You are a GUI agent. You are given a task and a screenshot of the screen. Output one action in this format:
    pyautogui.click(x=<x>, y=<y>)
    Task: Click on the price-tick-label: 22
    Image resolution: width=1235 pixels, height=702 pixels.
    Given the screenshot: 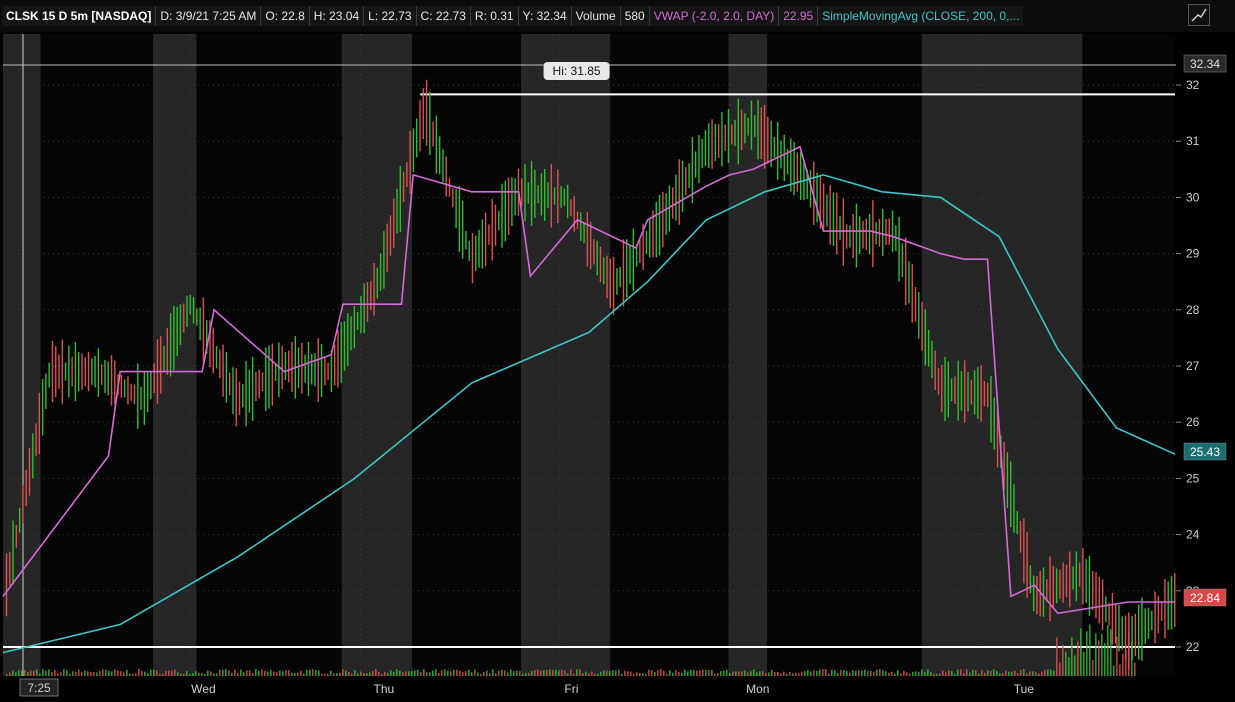 What is the action you would take?
    pyautogui.click(x=1193, y=647)
    